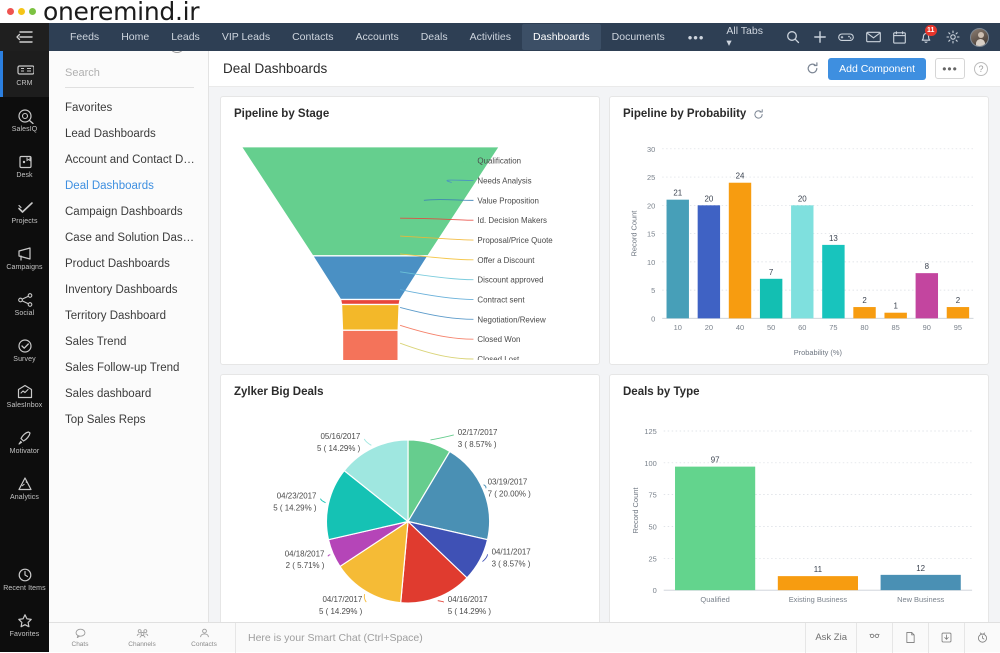 Image resolution: width=1000 pixels, height=653 pixels. I want to click on help-icon: ?, so click(981, 68).